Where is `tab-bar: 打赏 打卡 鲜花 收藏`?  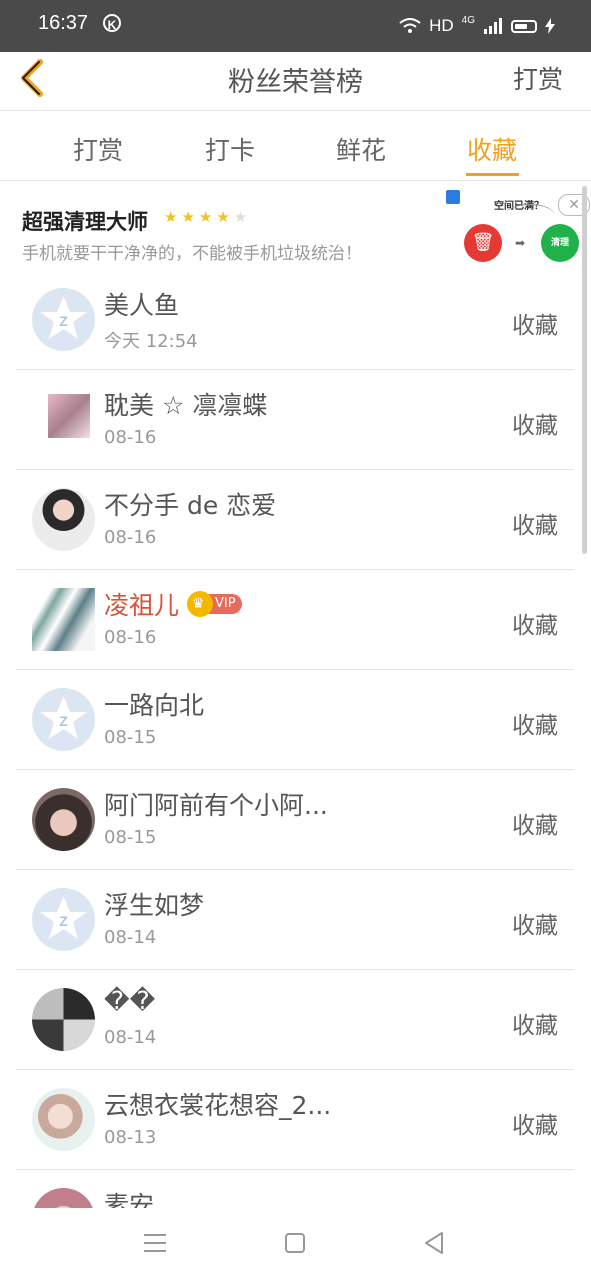 tab-bar: 打赏 打卡 鲜花 收藏 is located at coordinates (295, 146).